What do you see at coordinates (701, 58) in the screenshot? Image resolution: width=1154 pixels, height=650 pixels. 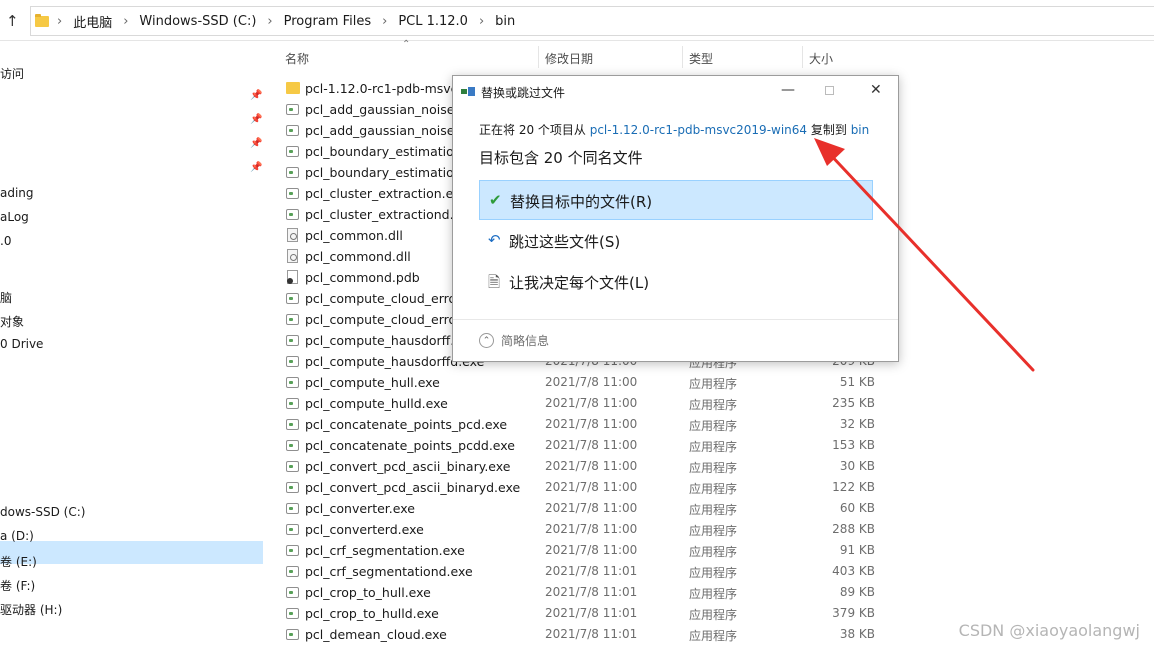 I see `column-header-type: 类型` at bounding box center [701, 58].